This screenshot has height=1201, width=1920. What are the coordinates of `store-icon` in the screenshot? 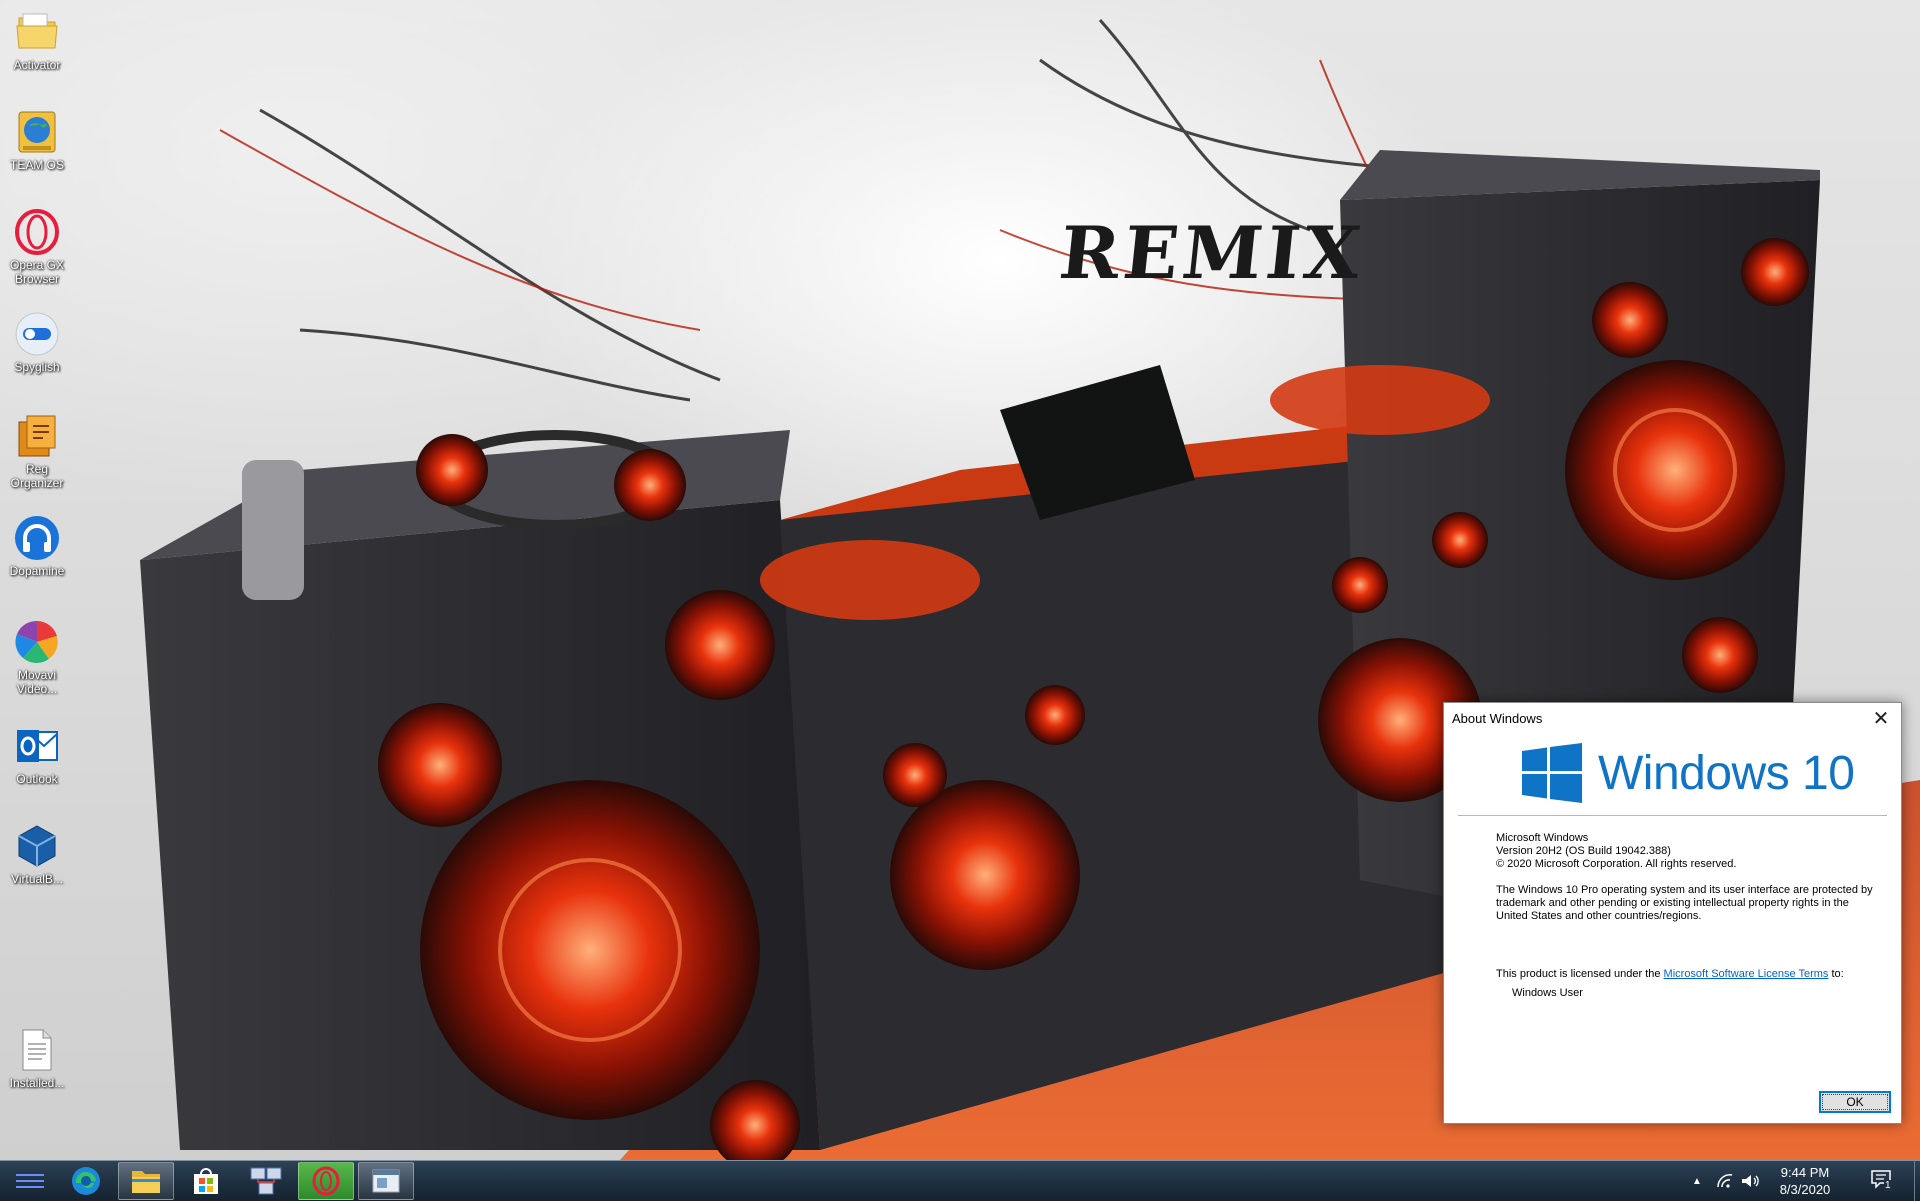 It's located at (206, 1181).